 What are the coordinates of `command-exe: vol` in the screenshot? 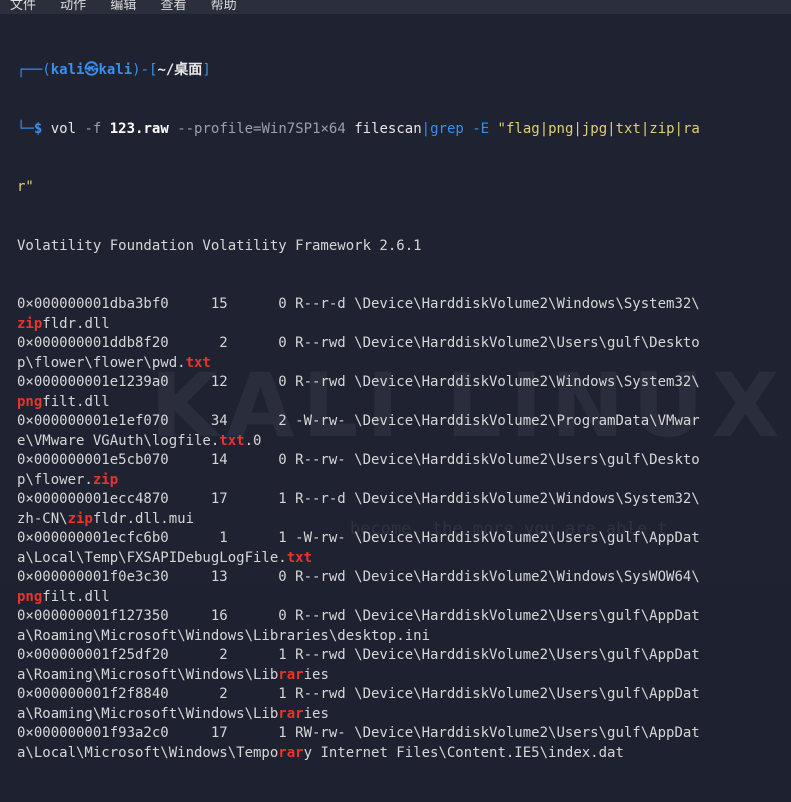 It's located at (63, 128).